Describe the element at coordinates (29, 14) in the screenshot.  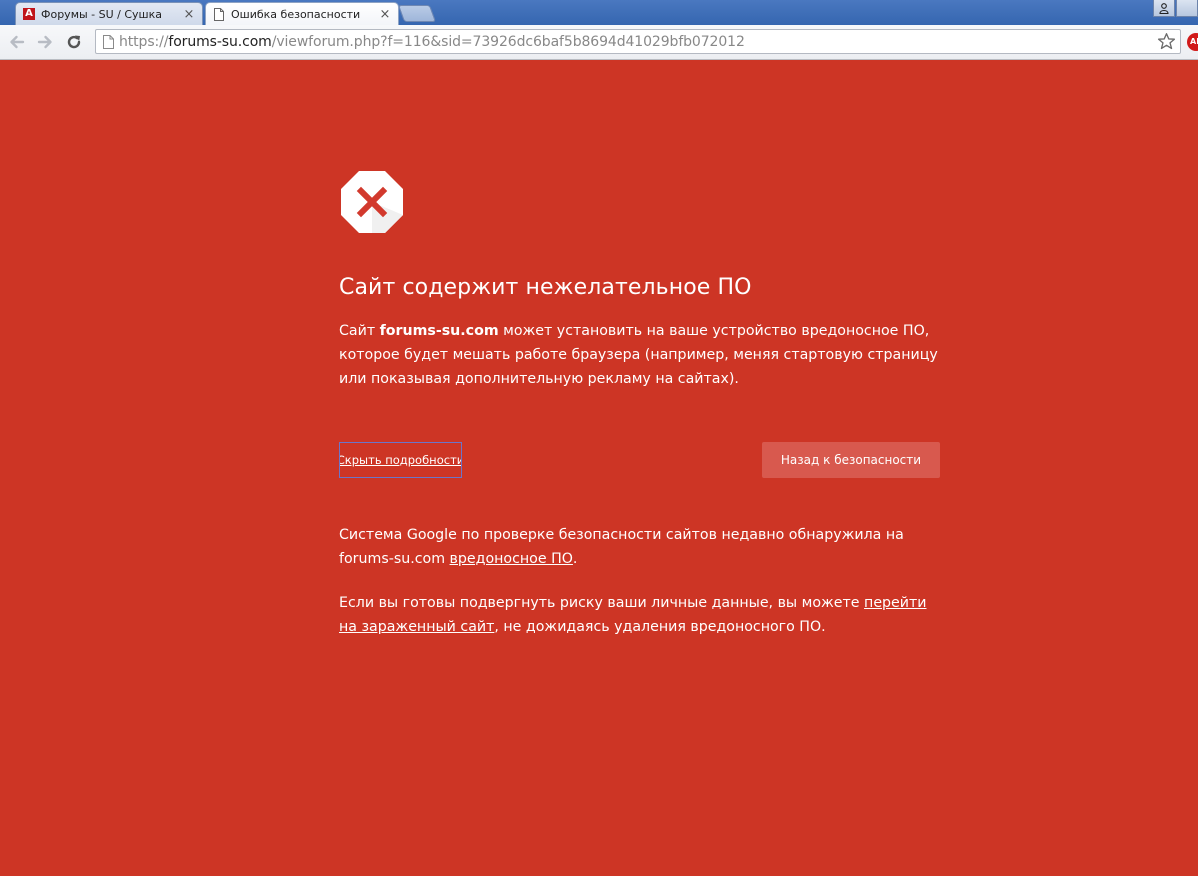
I see `opera-icon: A` at that location.